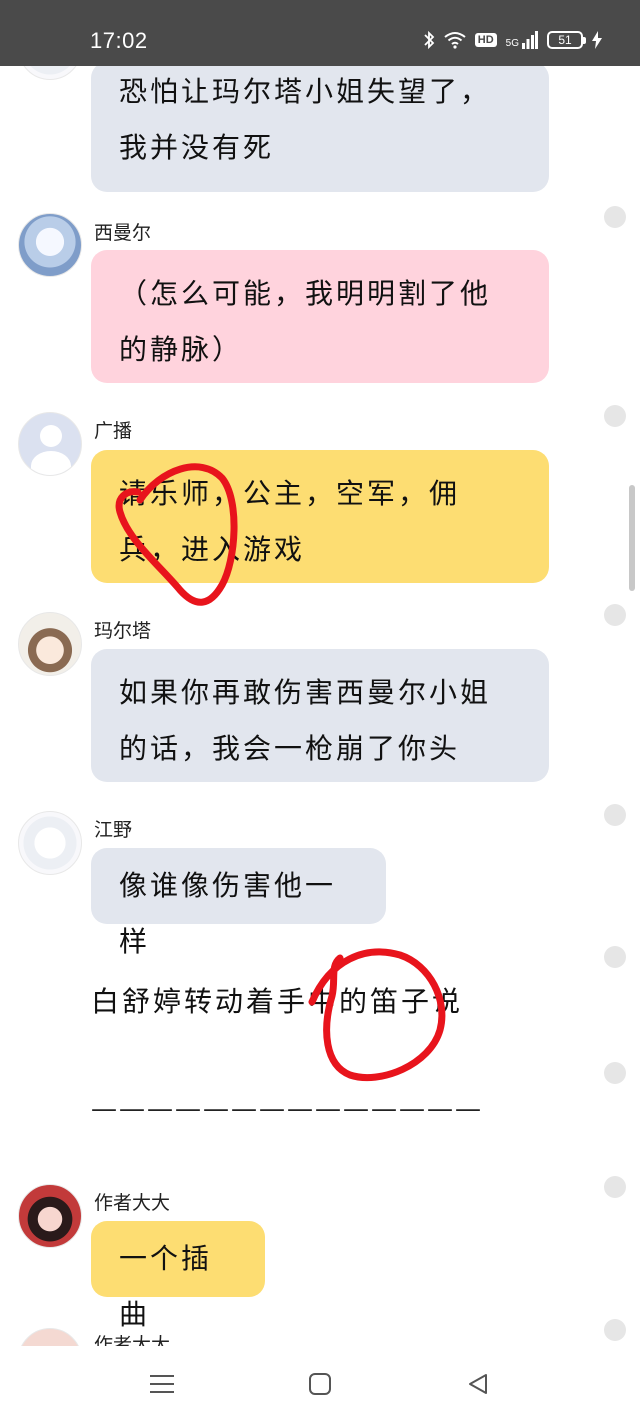 This screenshot has width=640, height=1422. I want to click on message-bubble: 请乐师，公主，空军，佣兵，进入游戏, so click(320, 516).